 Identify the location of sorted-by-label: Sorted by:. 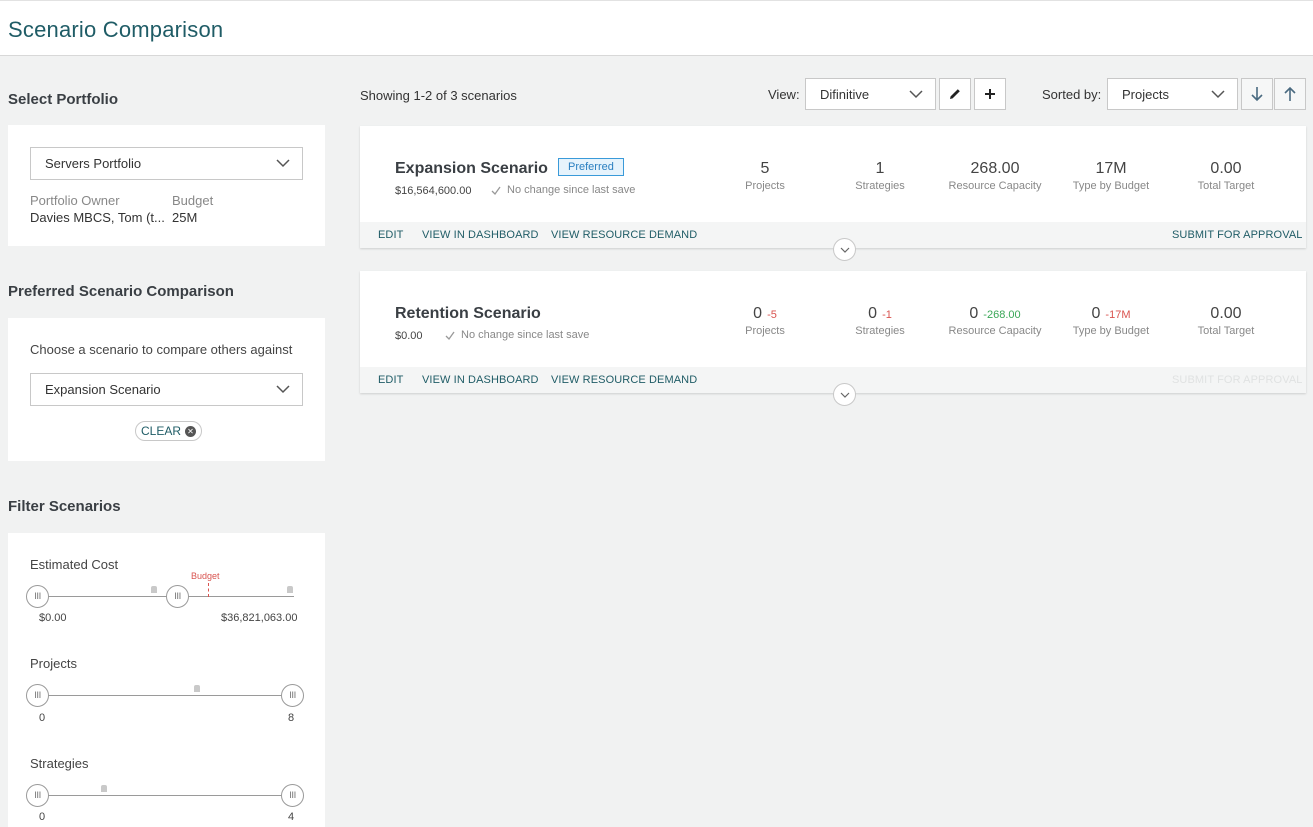
(1072, 94).